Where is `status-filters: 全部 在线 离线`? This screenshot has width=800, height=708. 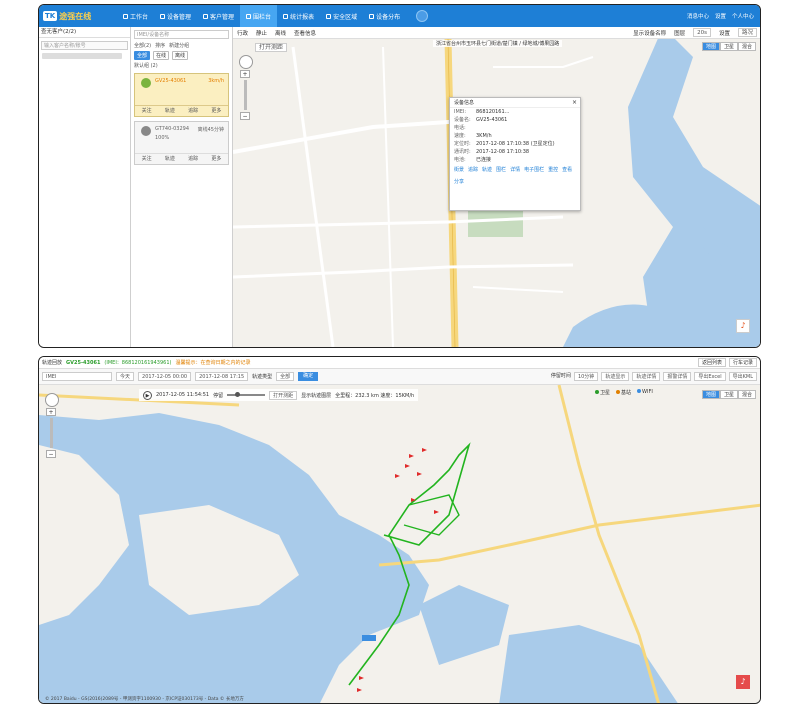
status-filters: 全部 在线 离线 is located at coordinates (181, 55).